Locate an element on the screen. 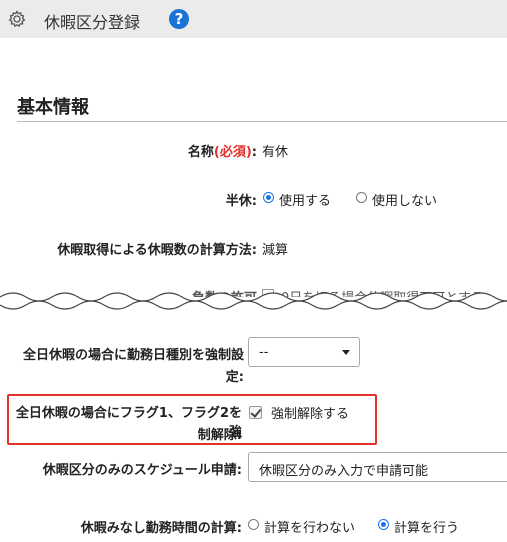 Image resolution: width=507 pixels, height=542 pixels. deemed-hours-on-label: 計算を行う is located at coordinates (426, 526).